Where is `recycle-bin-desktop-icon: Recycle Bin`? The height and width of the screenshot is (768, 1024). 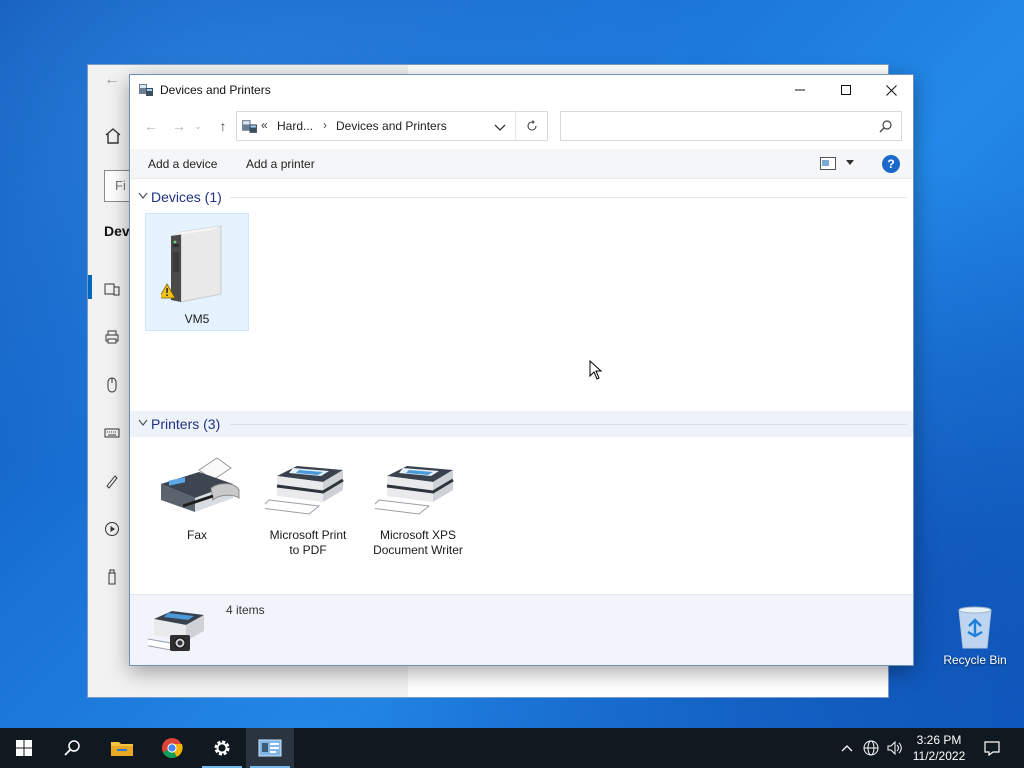
recycle-bin-desktop-icon: Recycle Bin is located at coordinates (975, 635).